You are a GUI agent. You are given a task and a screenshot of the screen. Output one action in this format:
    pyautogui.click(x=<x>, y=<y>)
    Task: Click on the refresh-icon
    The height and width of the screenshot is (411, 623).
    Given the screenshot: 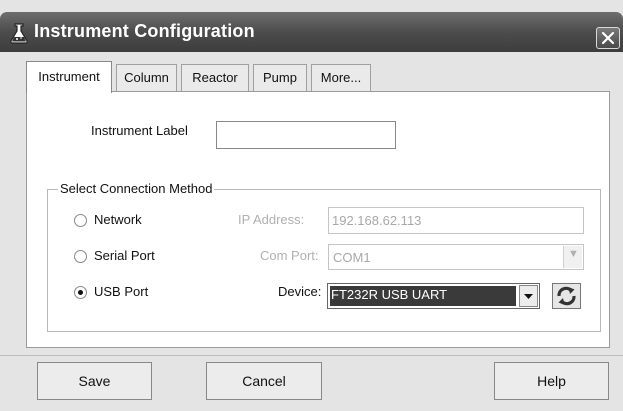 What is the action you would take?
    pyautogui.click(x=566, y=296)
    